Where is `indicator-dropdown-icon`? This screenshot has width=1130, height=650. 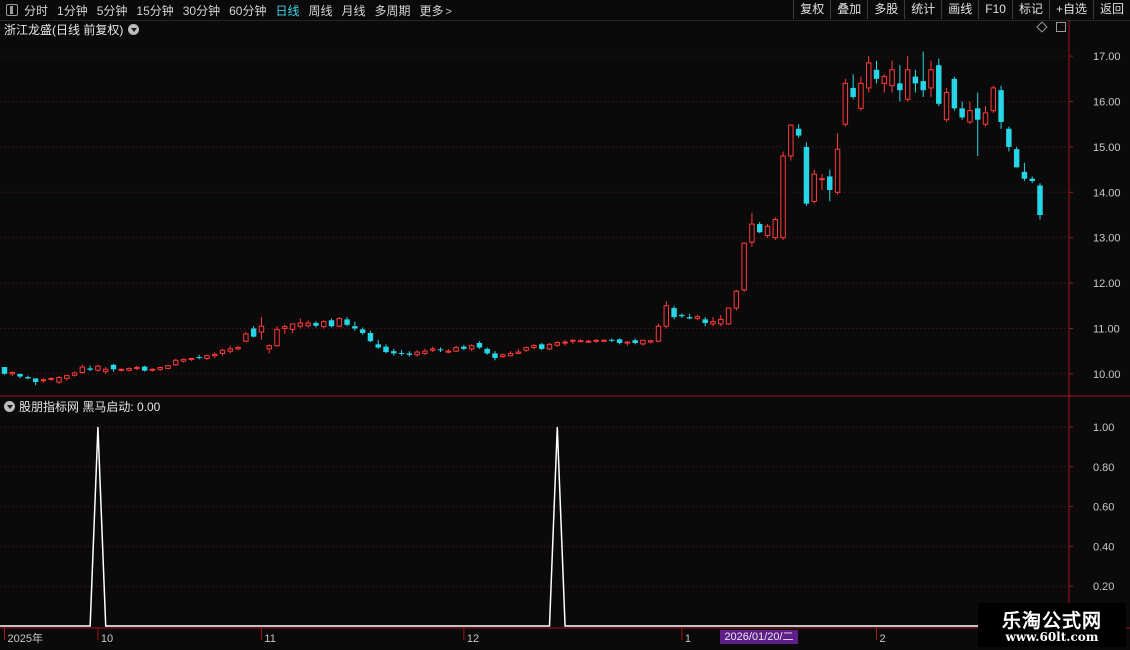 indicator-dropdown-icon is located at coordinates (9, 406).